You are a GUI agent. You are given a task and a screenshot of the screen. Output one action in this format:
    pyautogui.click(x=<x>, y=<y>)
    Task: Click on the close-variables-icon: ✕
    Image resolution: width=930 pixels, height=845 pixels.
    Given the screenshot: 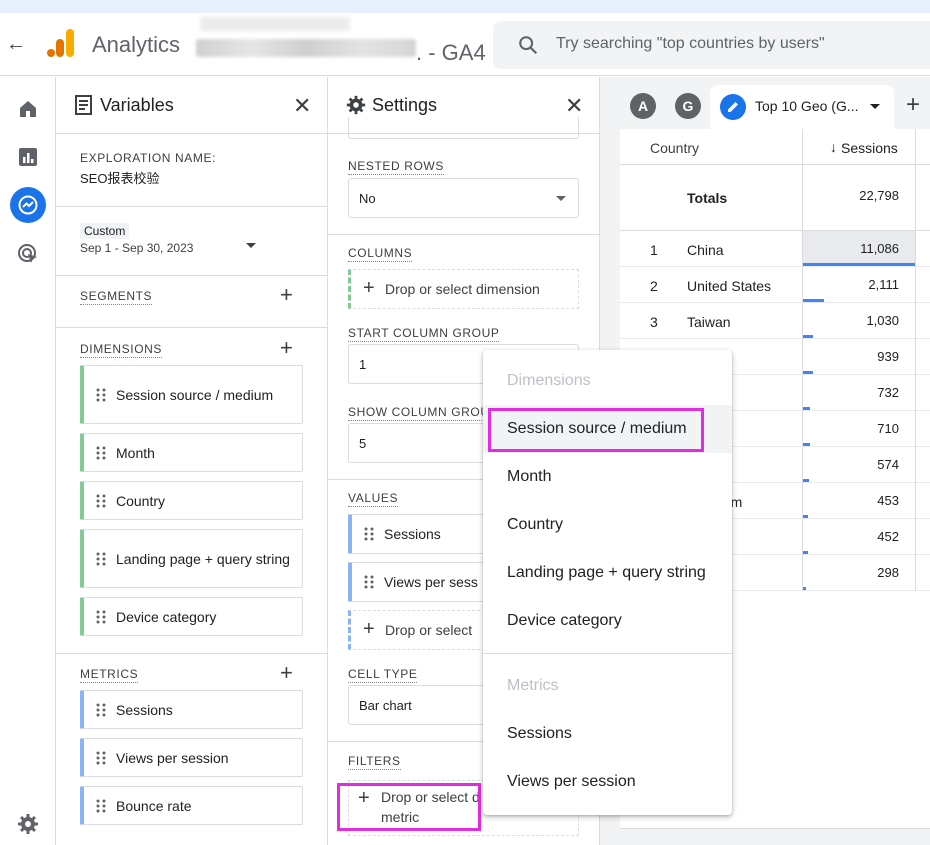 What is the action you would take?
    pyautogui.click(x=302, y=106)
    